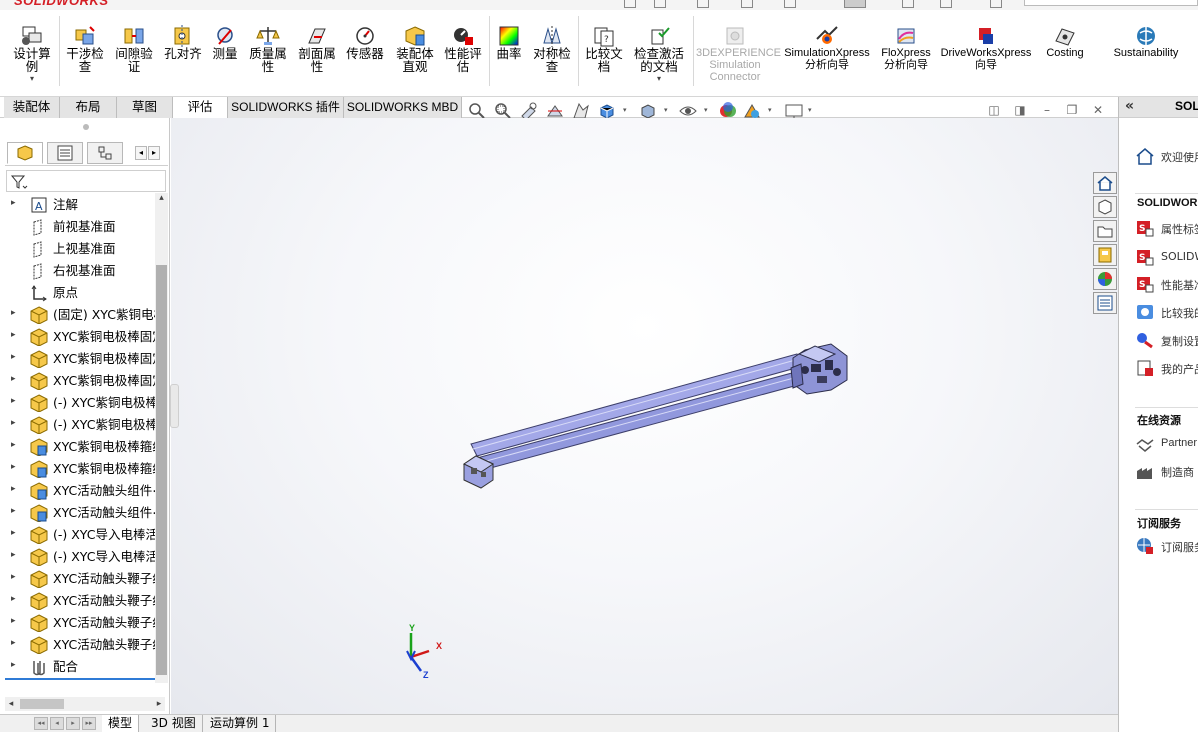 This screenshot has height=732, width=1198. What do you see at coordinates (1105, 279) in the screenshot?
I see `appearances-tab` at bounding box center [1105, 279].